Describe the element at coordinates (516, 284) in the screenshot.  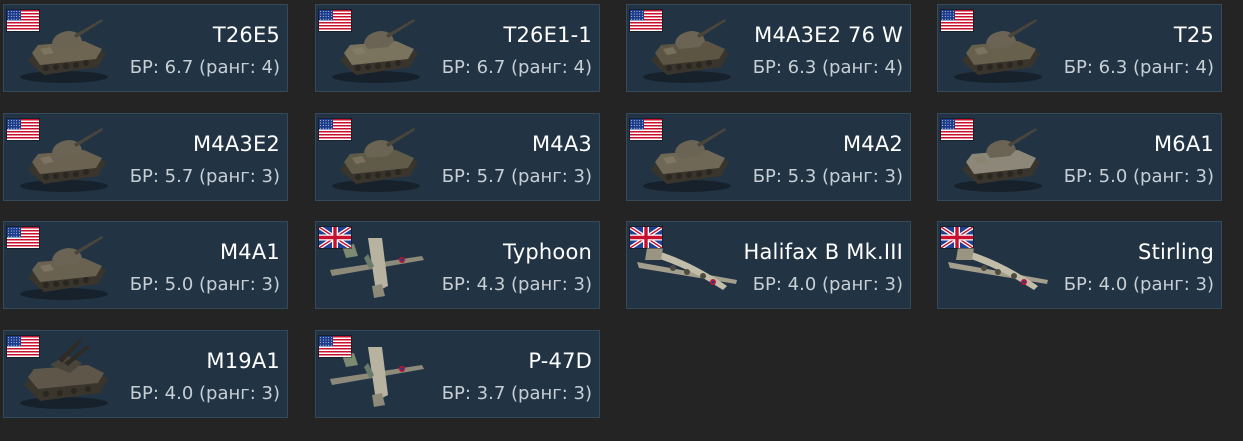
I see `battle-rating: БР: 4.3 (ранг: 3)` at that location.